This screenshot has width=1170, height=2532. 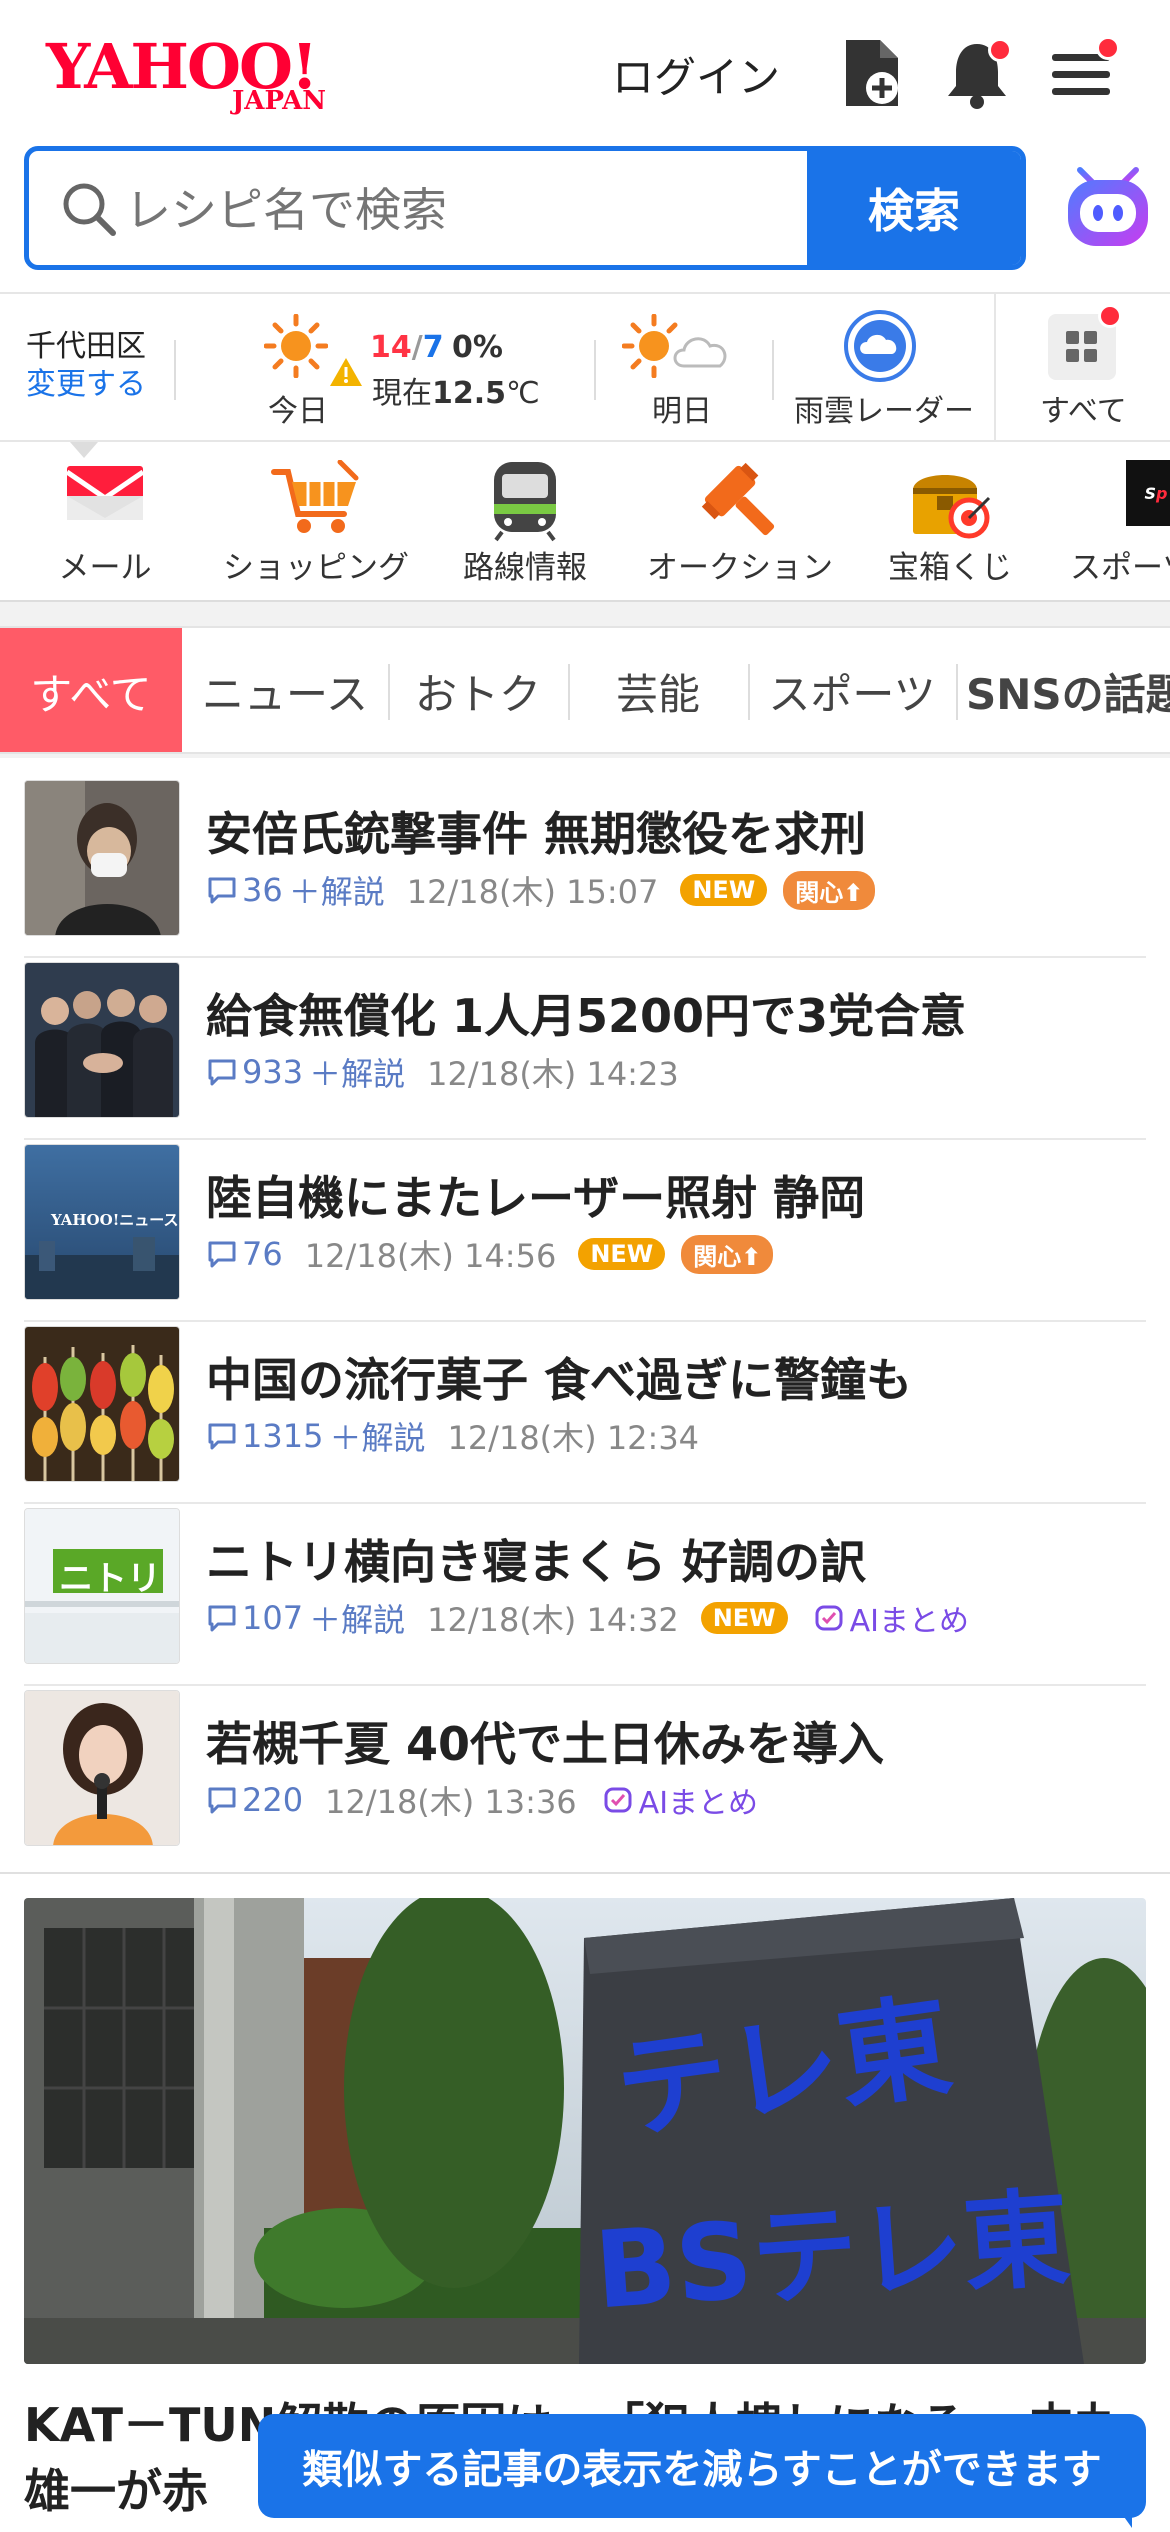 I want to click on section-divider, so click(x=585, y=1873).